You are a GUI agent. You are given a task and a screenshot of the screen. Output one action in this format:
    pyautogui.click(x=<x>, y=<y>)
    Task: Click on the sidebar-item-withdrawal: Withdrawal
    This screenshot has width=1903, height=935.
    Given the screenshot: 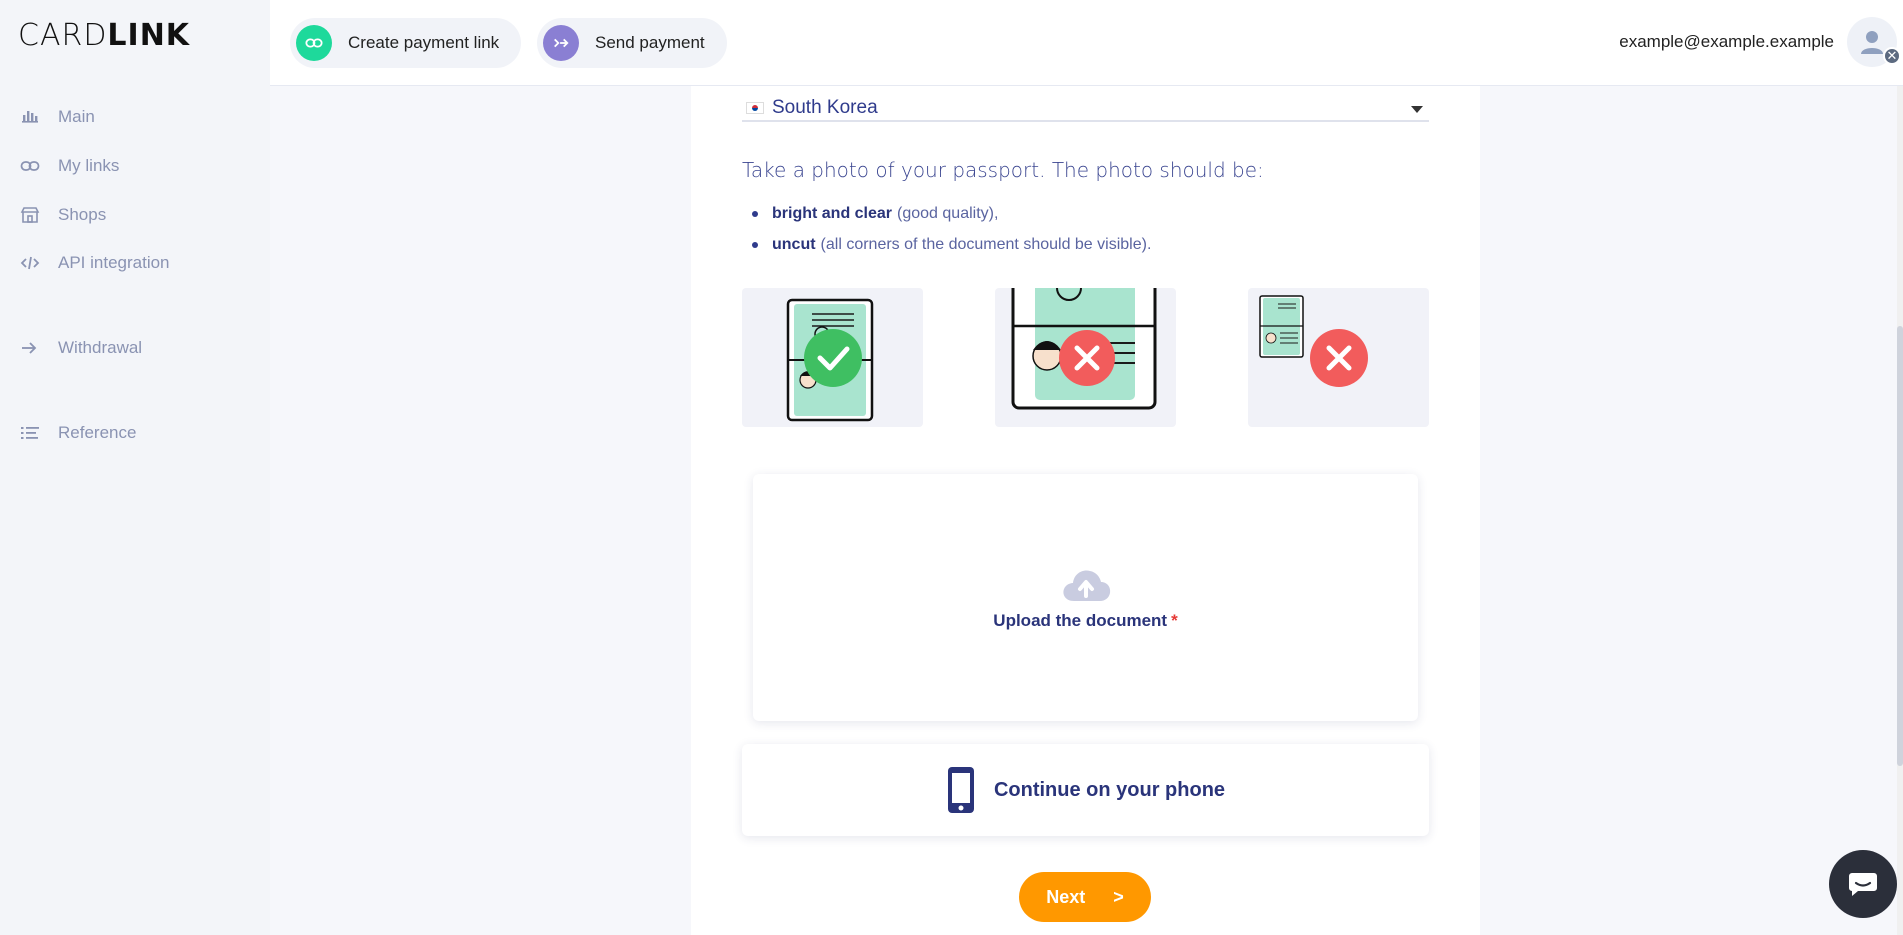 What is the action you would take?
    pyautogui.click(x=81, y=348)
    